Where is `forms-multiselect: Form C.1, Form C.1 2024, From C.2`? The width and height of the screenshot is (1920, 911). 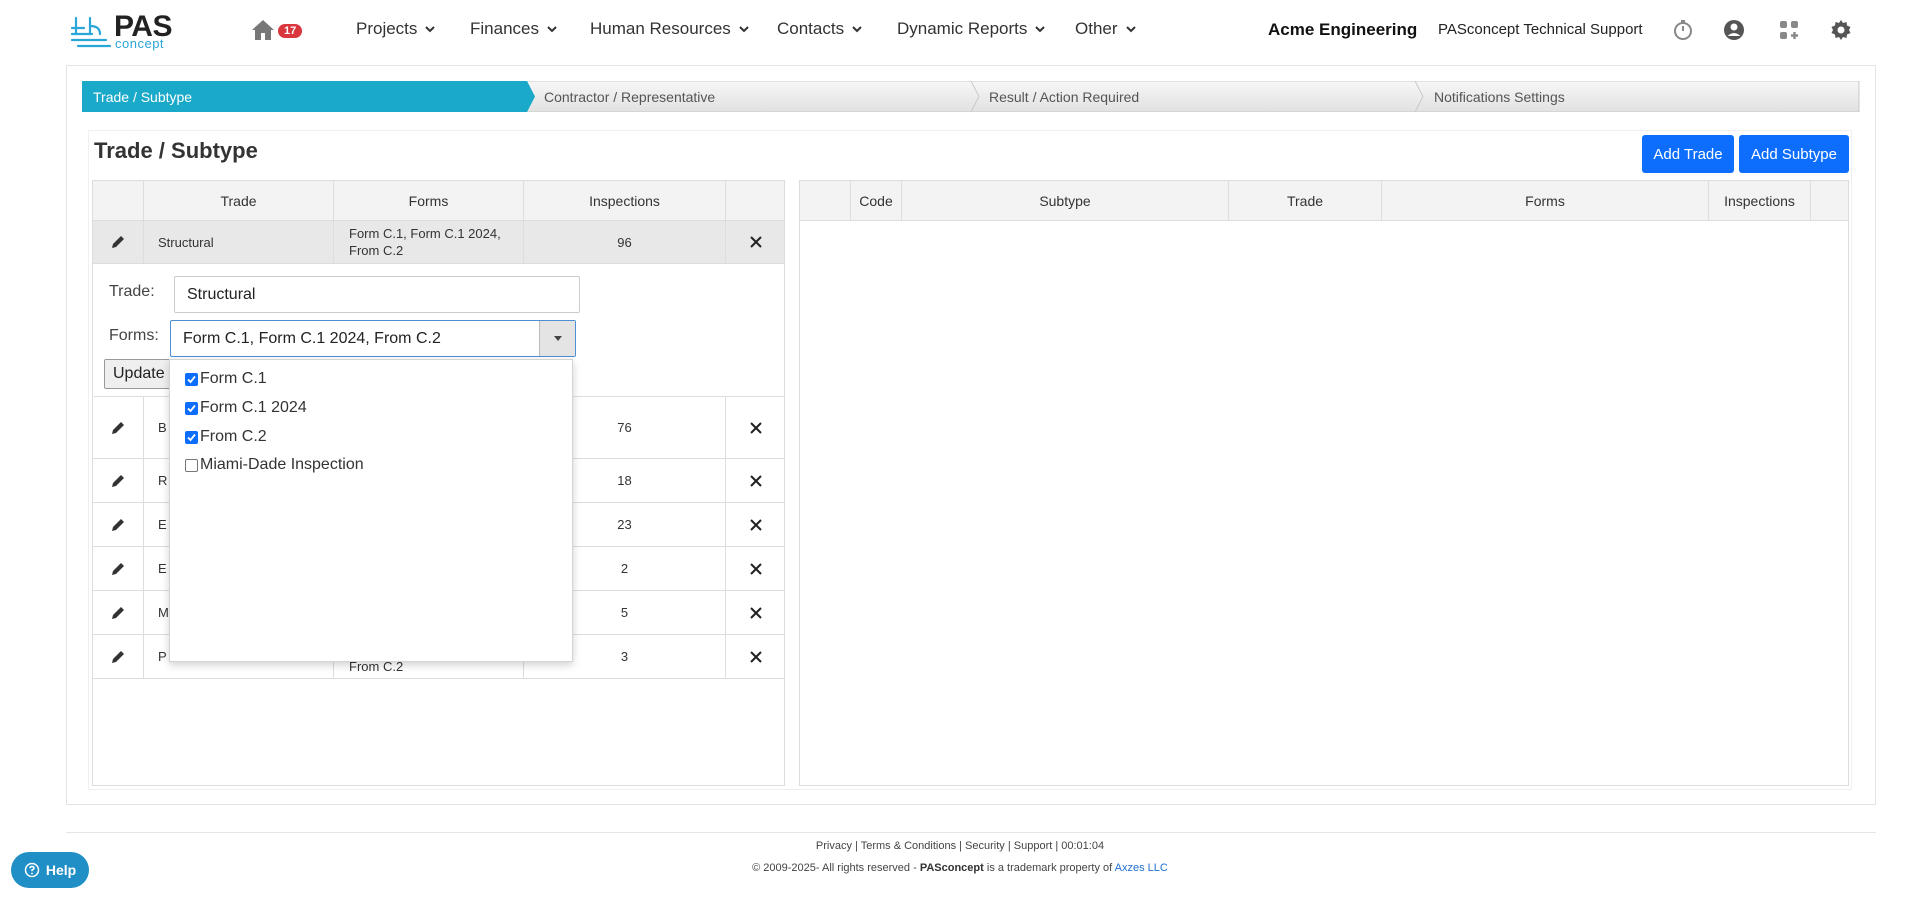 forms-multiselect: Form C.1, Form C.1 2024, From C.2 is located at coordinates (373, 338).